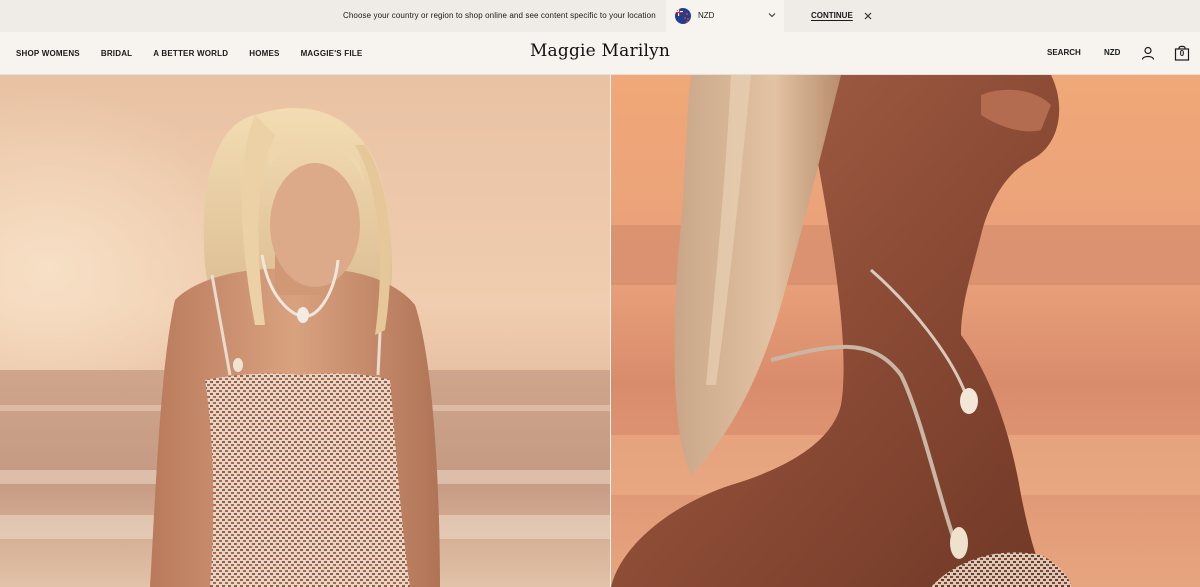 This screenshot has height=587, width=1200. I want to click on site-logo: Maggie Marilyn, so click(600, 51).